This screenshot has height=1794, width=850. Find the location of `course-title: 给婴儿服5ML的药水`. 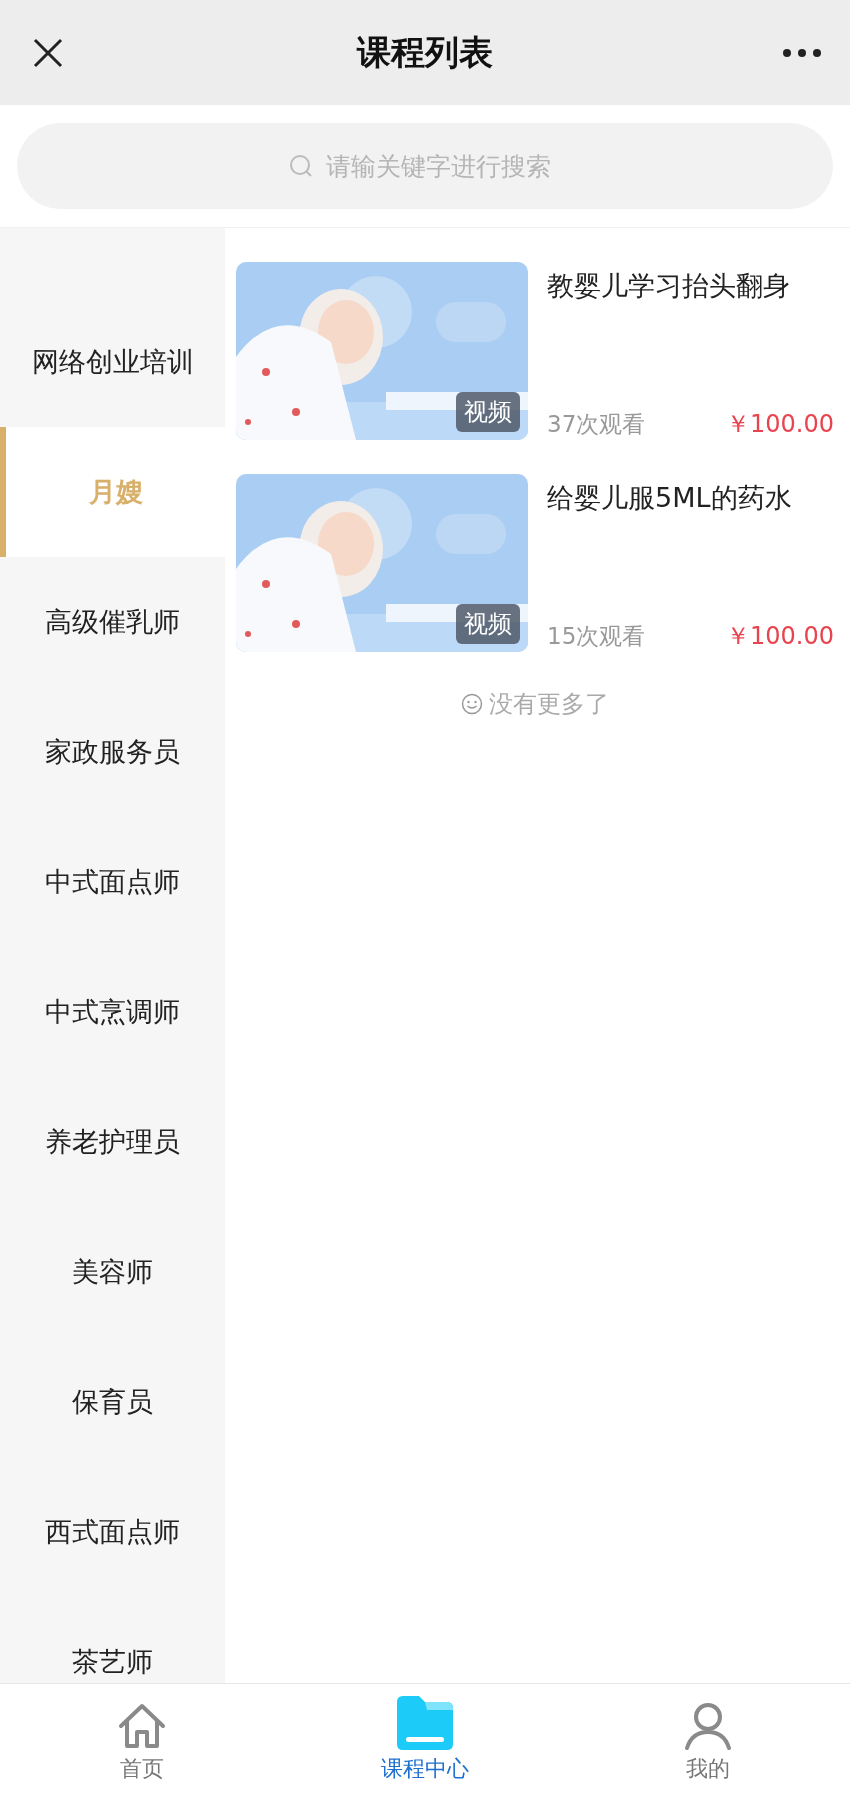

course-title: 给婴儿服5ML的药水 is located at coordinates (690, 498).